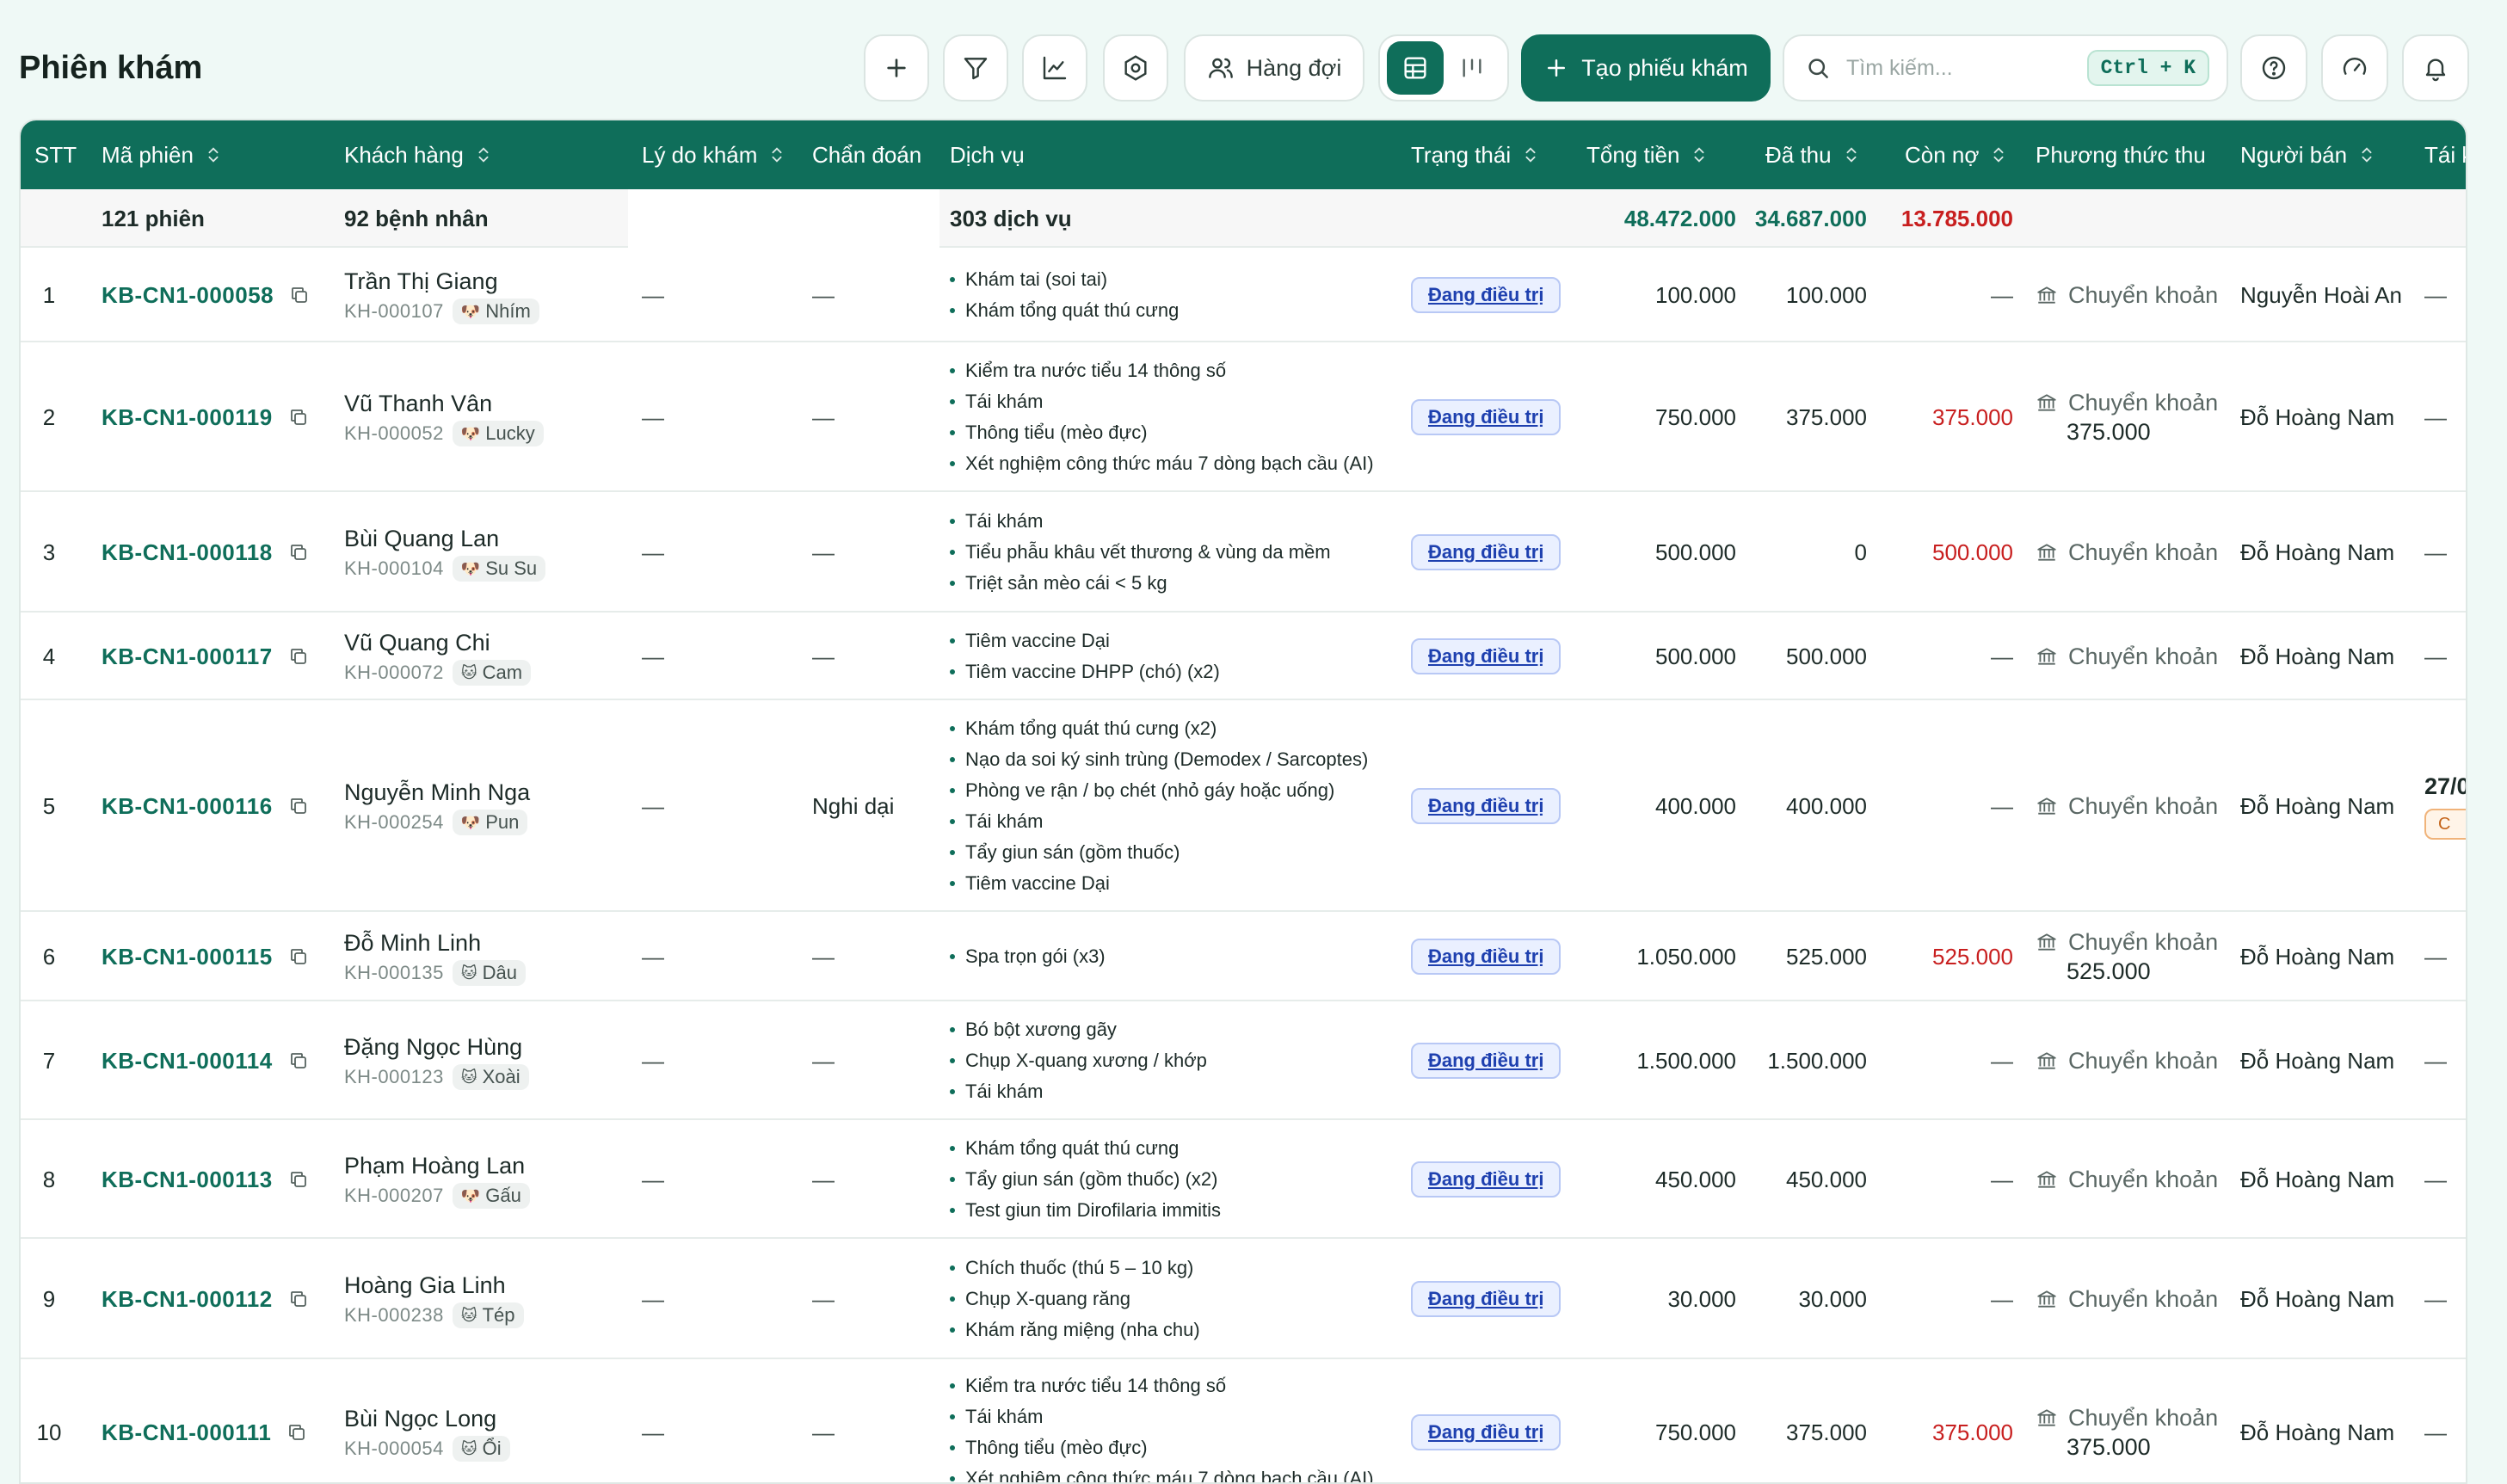  What do you see at coordinates (1646, 68) in the screenshot?
I see `create-exam-button: Tạo phiếu khám` at bounding box center [1646, 68].